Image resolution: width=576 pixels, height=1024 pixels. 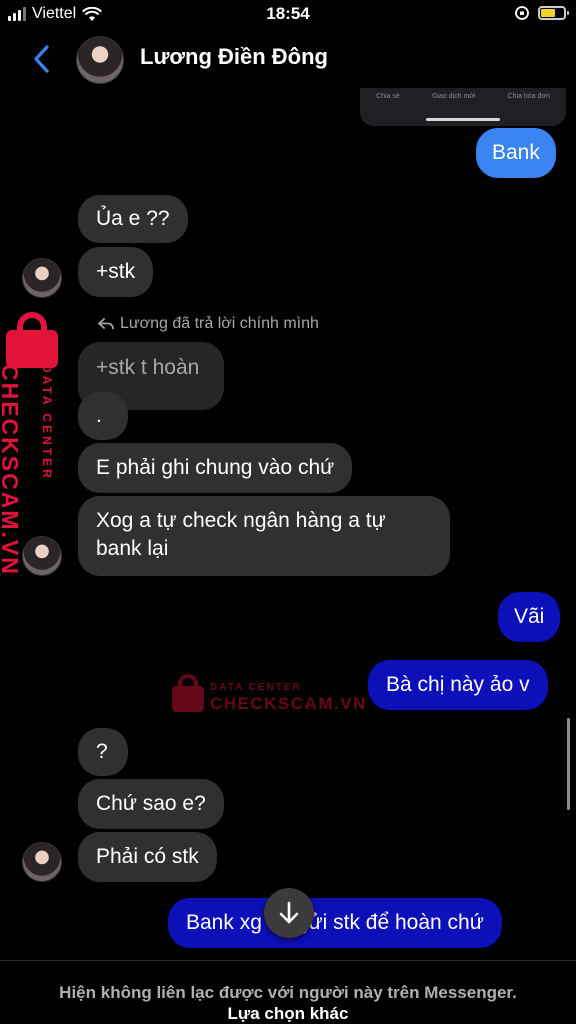 I want to click on shared-image: Chia sẻ Giao dịch mới Chia hóa đơn, so click(x=463, y=107).